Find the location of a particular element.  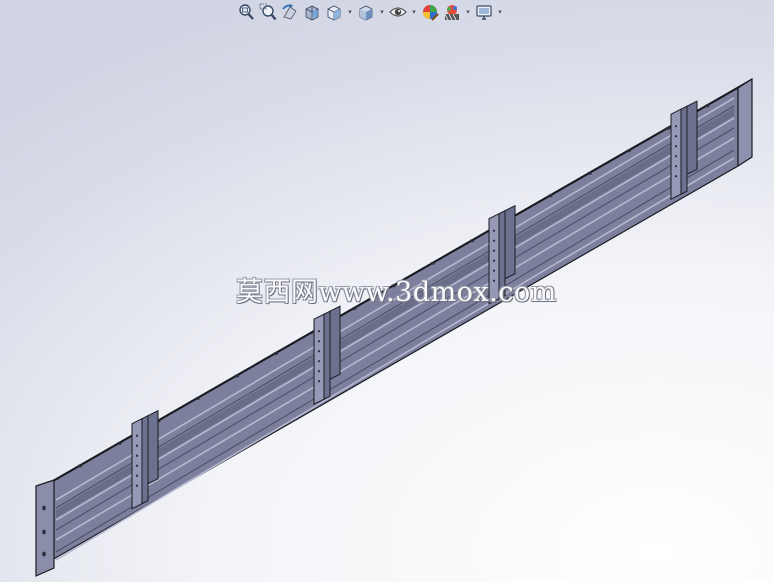

section-view-button is located at coordinates (312, 12).